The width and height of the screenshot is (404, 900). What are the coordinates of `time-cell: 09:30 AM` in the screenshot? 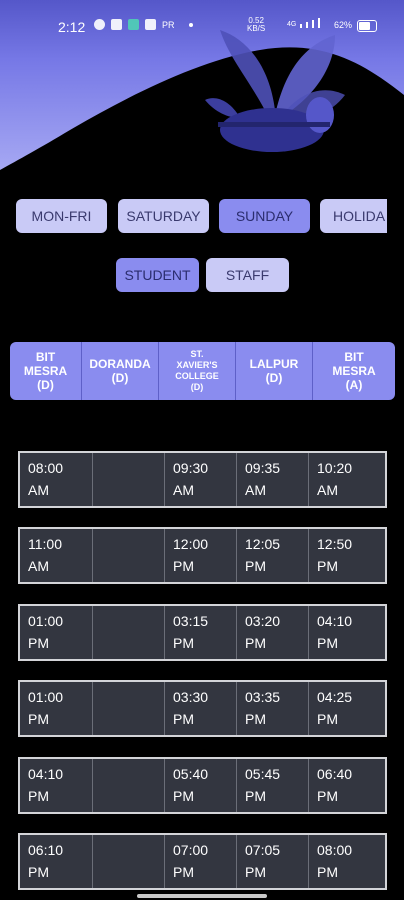 It's located at (201, 479).